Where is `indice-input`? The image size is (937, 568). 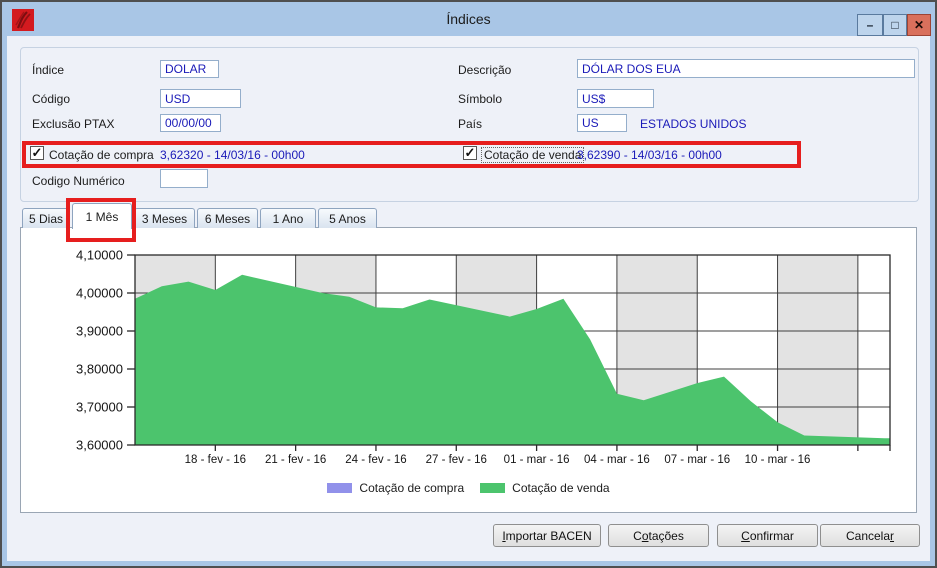 indice-input is located at coordinates (189, 69).